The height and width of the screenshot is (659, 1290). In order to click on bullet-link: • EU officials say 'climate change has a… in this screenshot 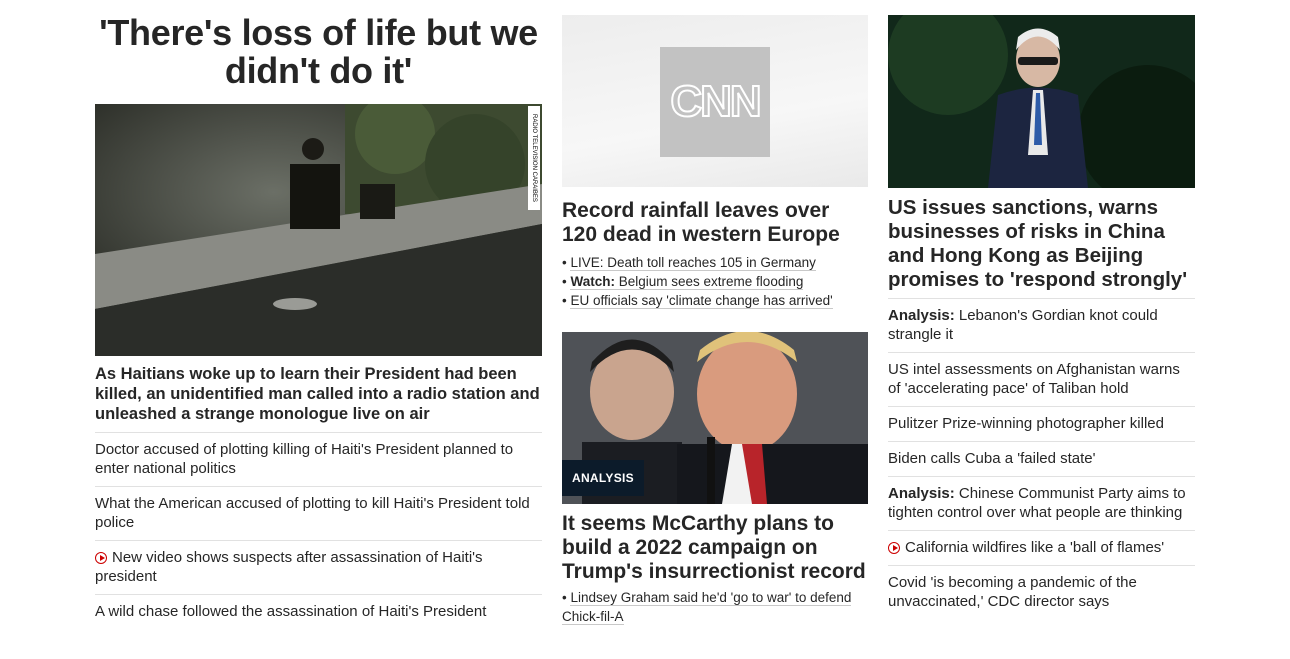, I will do `click(715, 300)`.